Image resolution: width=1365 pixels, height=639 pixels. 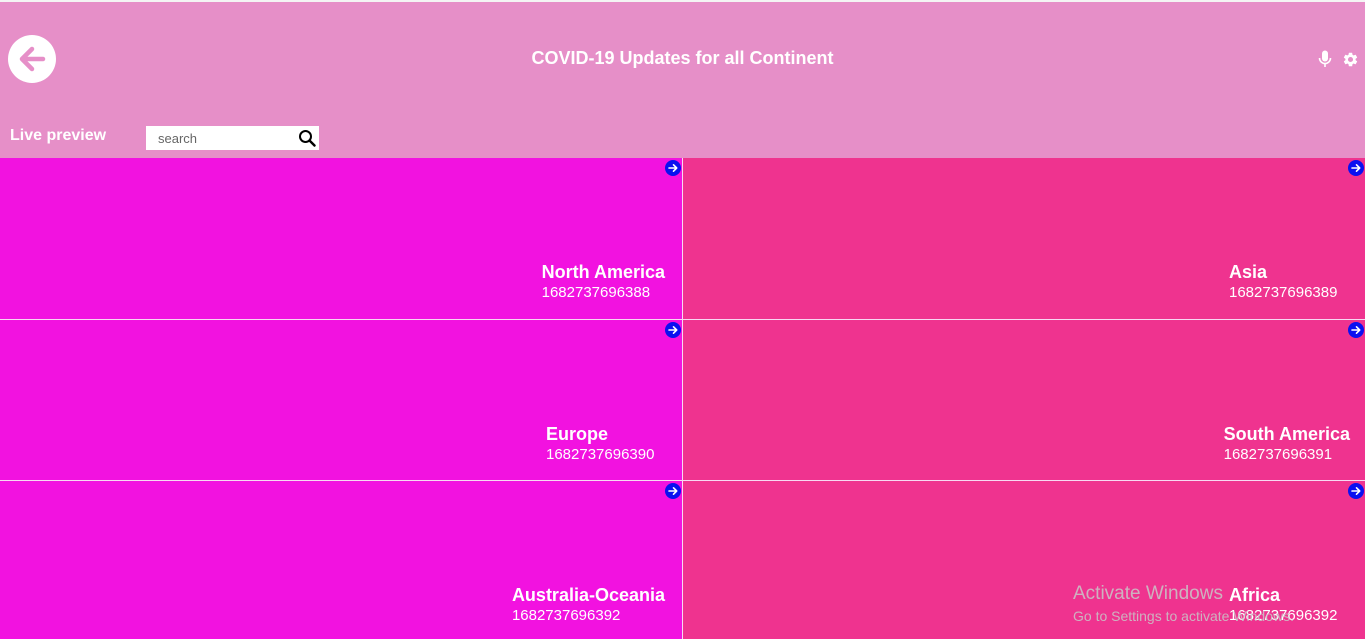 I want to click on continent-card-asia: Asia 1682737696389, so click(x=1024, y=238).